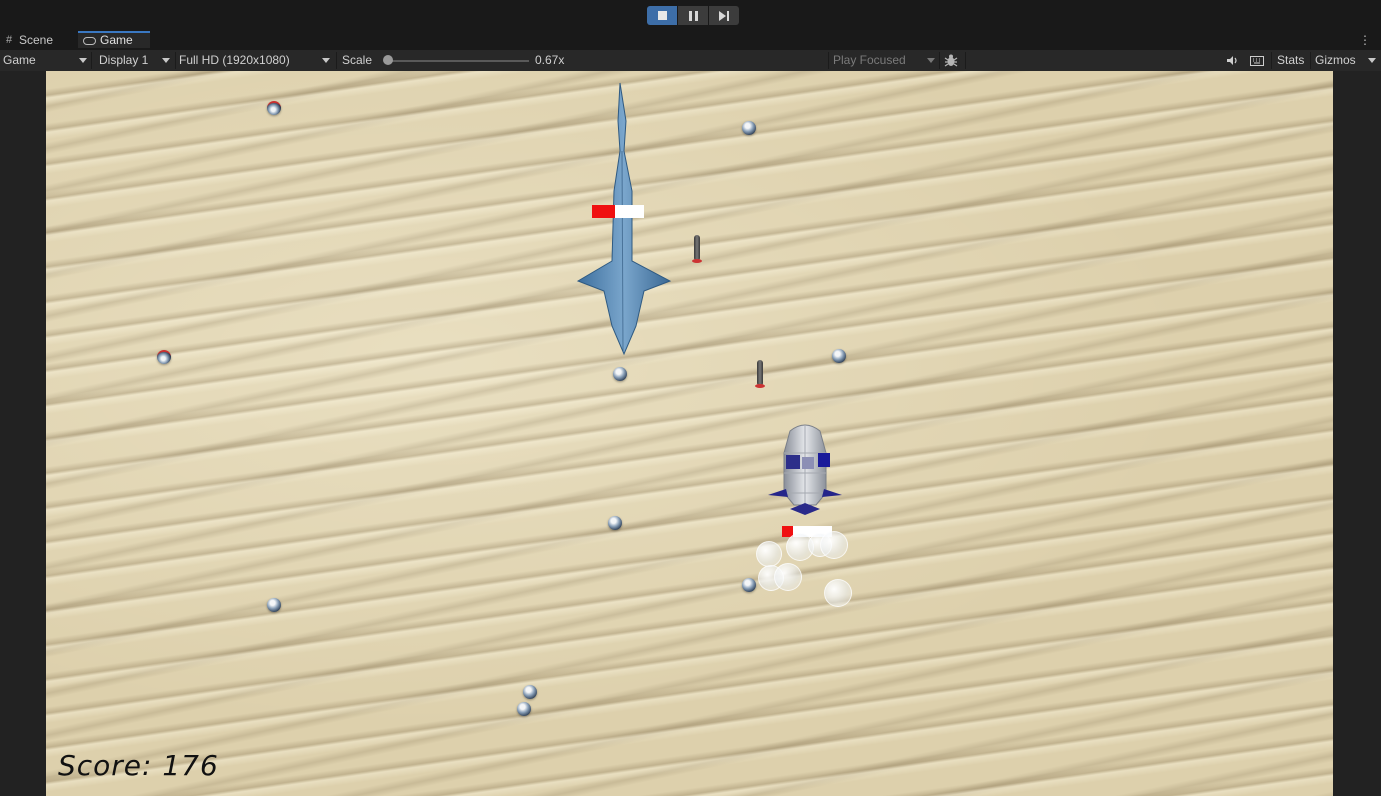 This screenshot has height=796, width=1381. Describe the element at coordinates (36, 40) in the screenshot. I see `tab-scene-label: Scene` at that location.